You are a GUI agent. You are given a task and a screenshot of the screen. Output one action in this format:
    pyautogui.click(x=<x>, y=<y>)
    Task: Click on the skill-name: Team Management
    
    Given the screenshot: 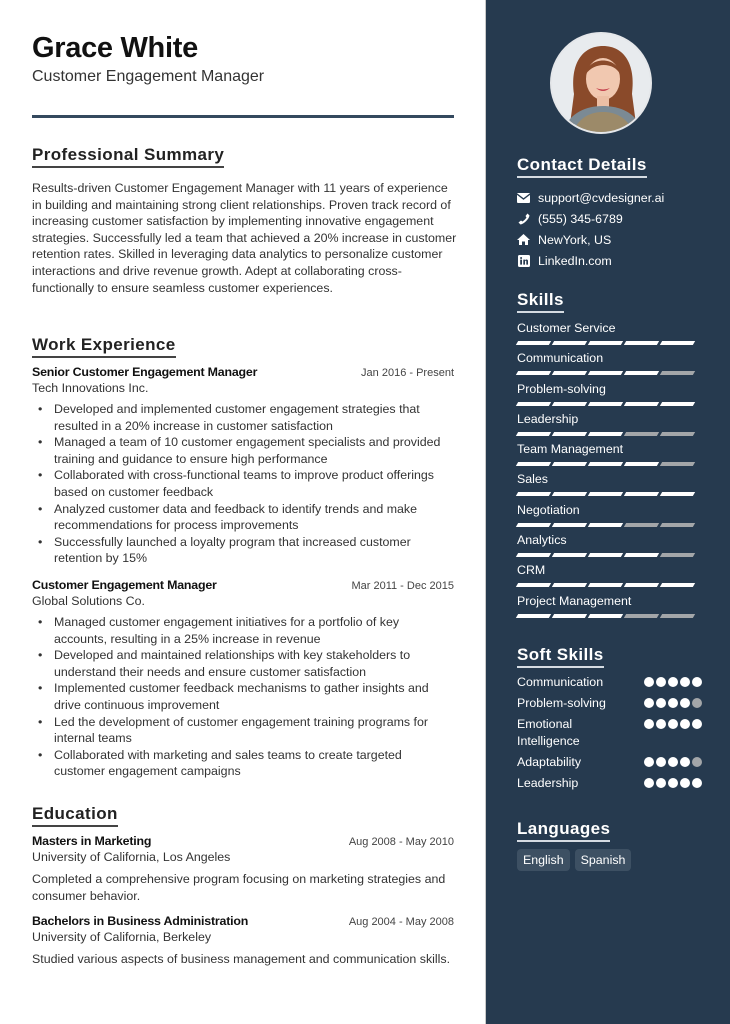 What is the action you would take?
    pyautogui.click(x=570, y=449)
    